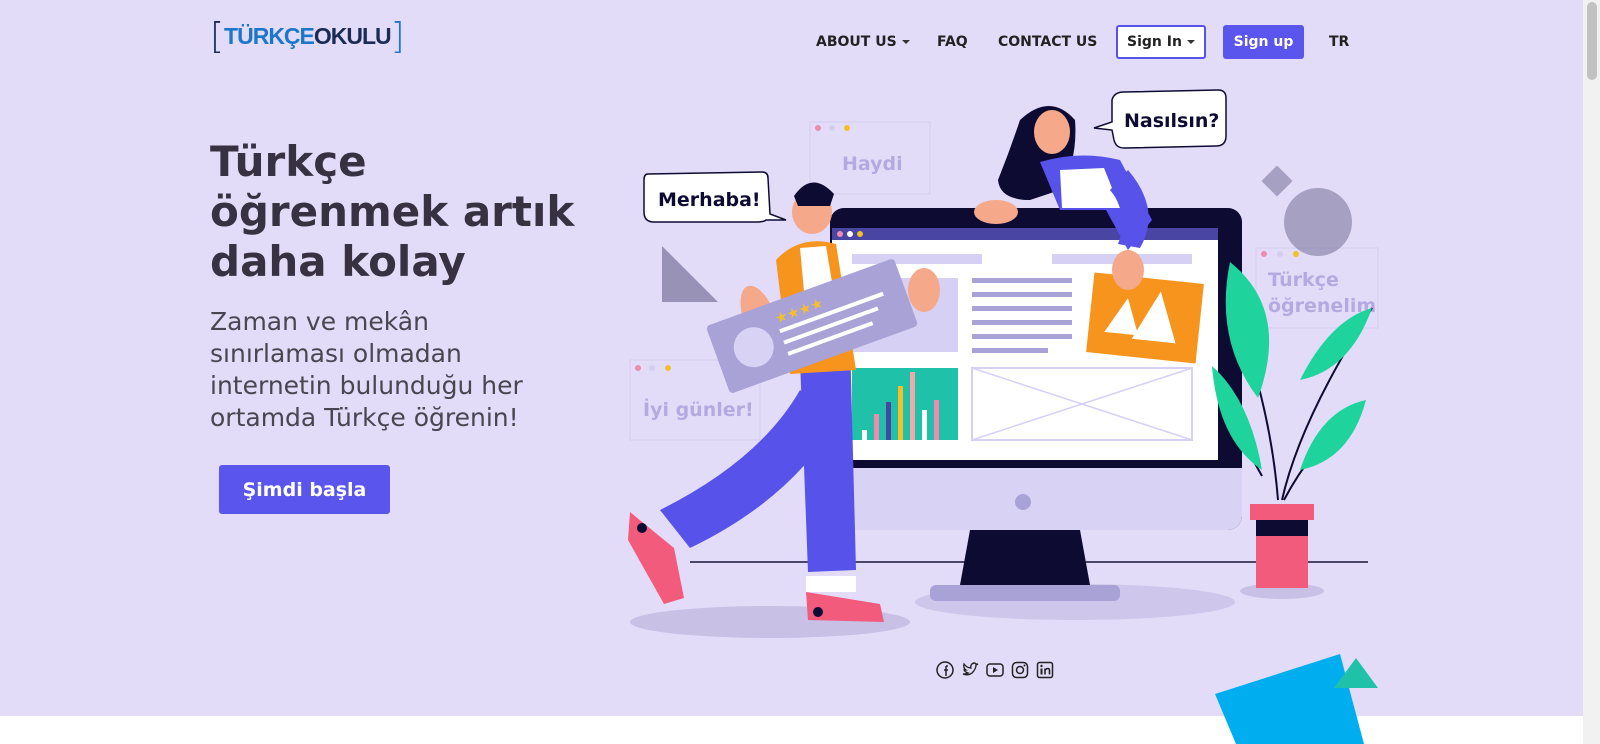  I want to click on scrollbar-thumb, so click(1592, 41).